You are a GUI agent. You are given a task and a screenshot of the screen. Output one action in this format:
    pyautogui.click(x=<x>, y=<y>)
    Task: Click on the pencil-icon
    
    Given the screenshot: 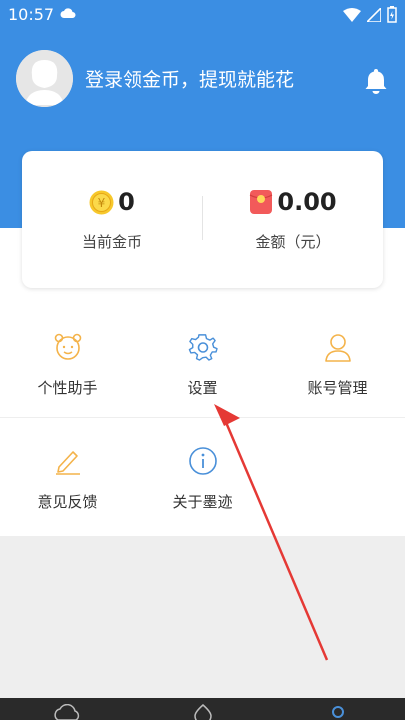 What is the action you would take?
    pyautogui.click(x=67, y=463)
    